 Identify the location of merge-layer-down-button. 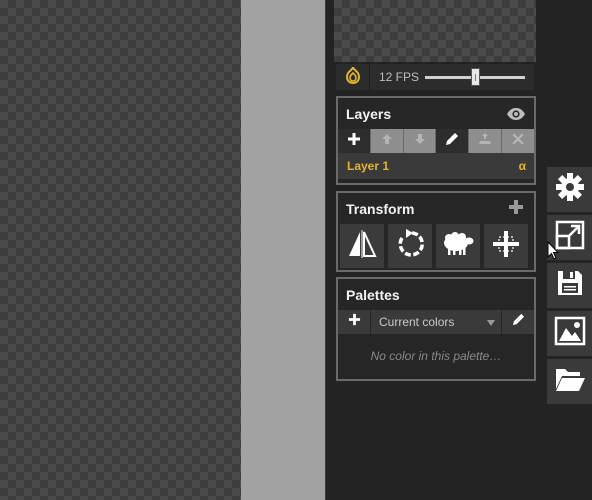
(486, 141).